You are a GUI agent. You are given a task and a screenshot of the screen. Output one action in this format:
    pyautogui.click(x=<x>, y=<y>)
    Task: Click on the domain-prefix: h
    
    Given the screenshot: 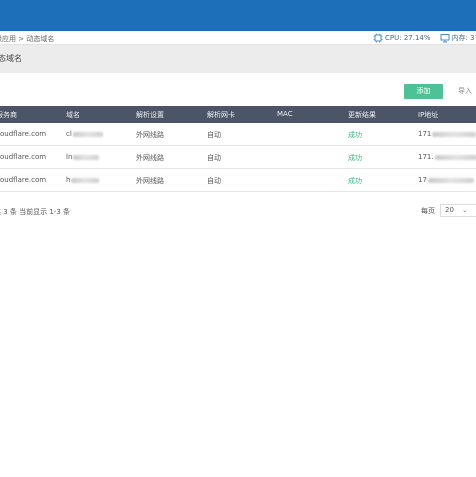 What is the action you would take?
    pyautogui.click(x=68, y=180)
    